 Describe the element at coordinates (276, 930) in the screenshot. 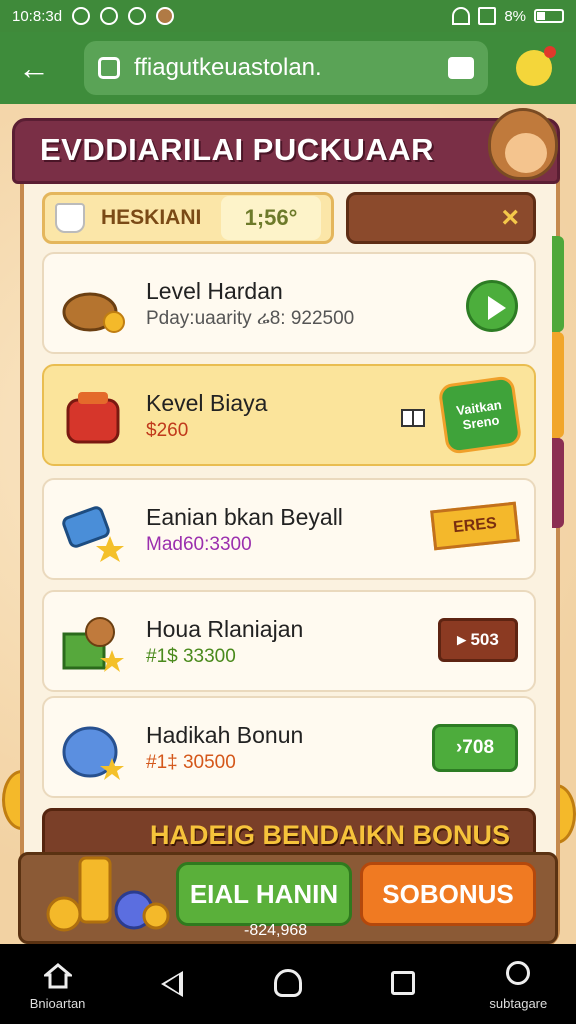

I see `primary-button-subtext: -824,968` at that location.